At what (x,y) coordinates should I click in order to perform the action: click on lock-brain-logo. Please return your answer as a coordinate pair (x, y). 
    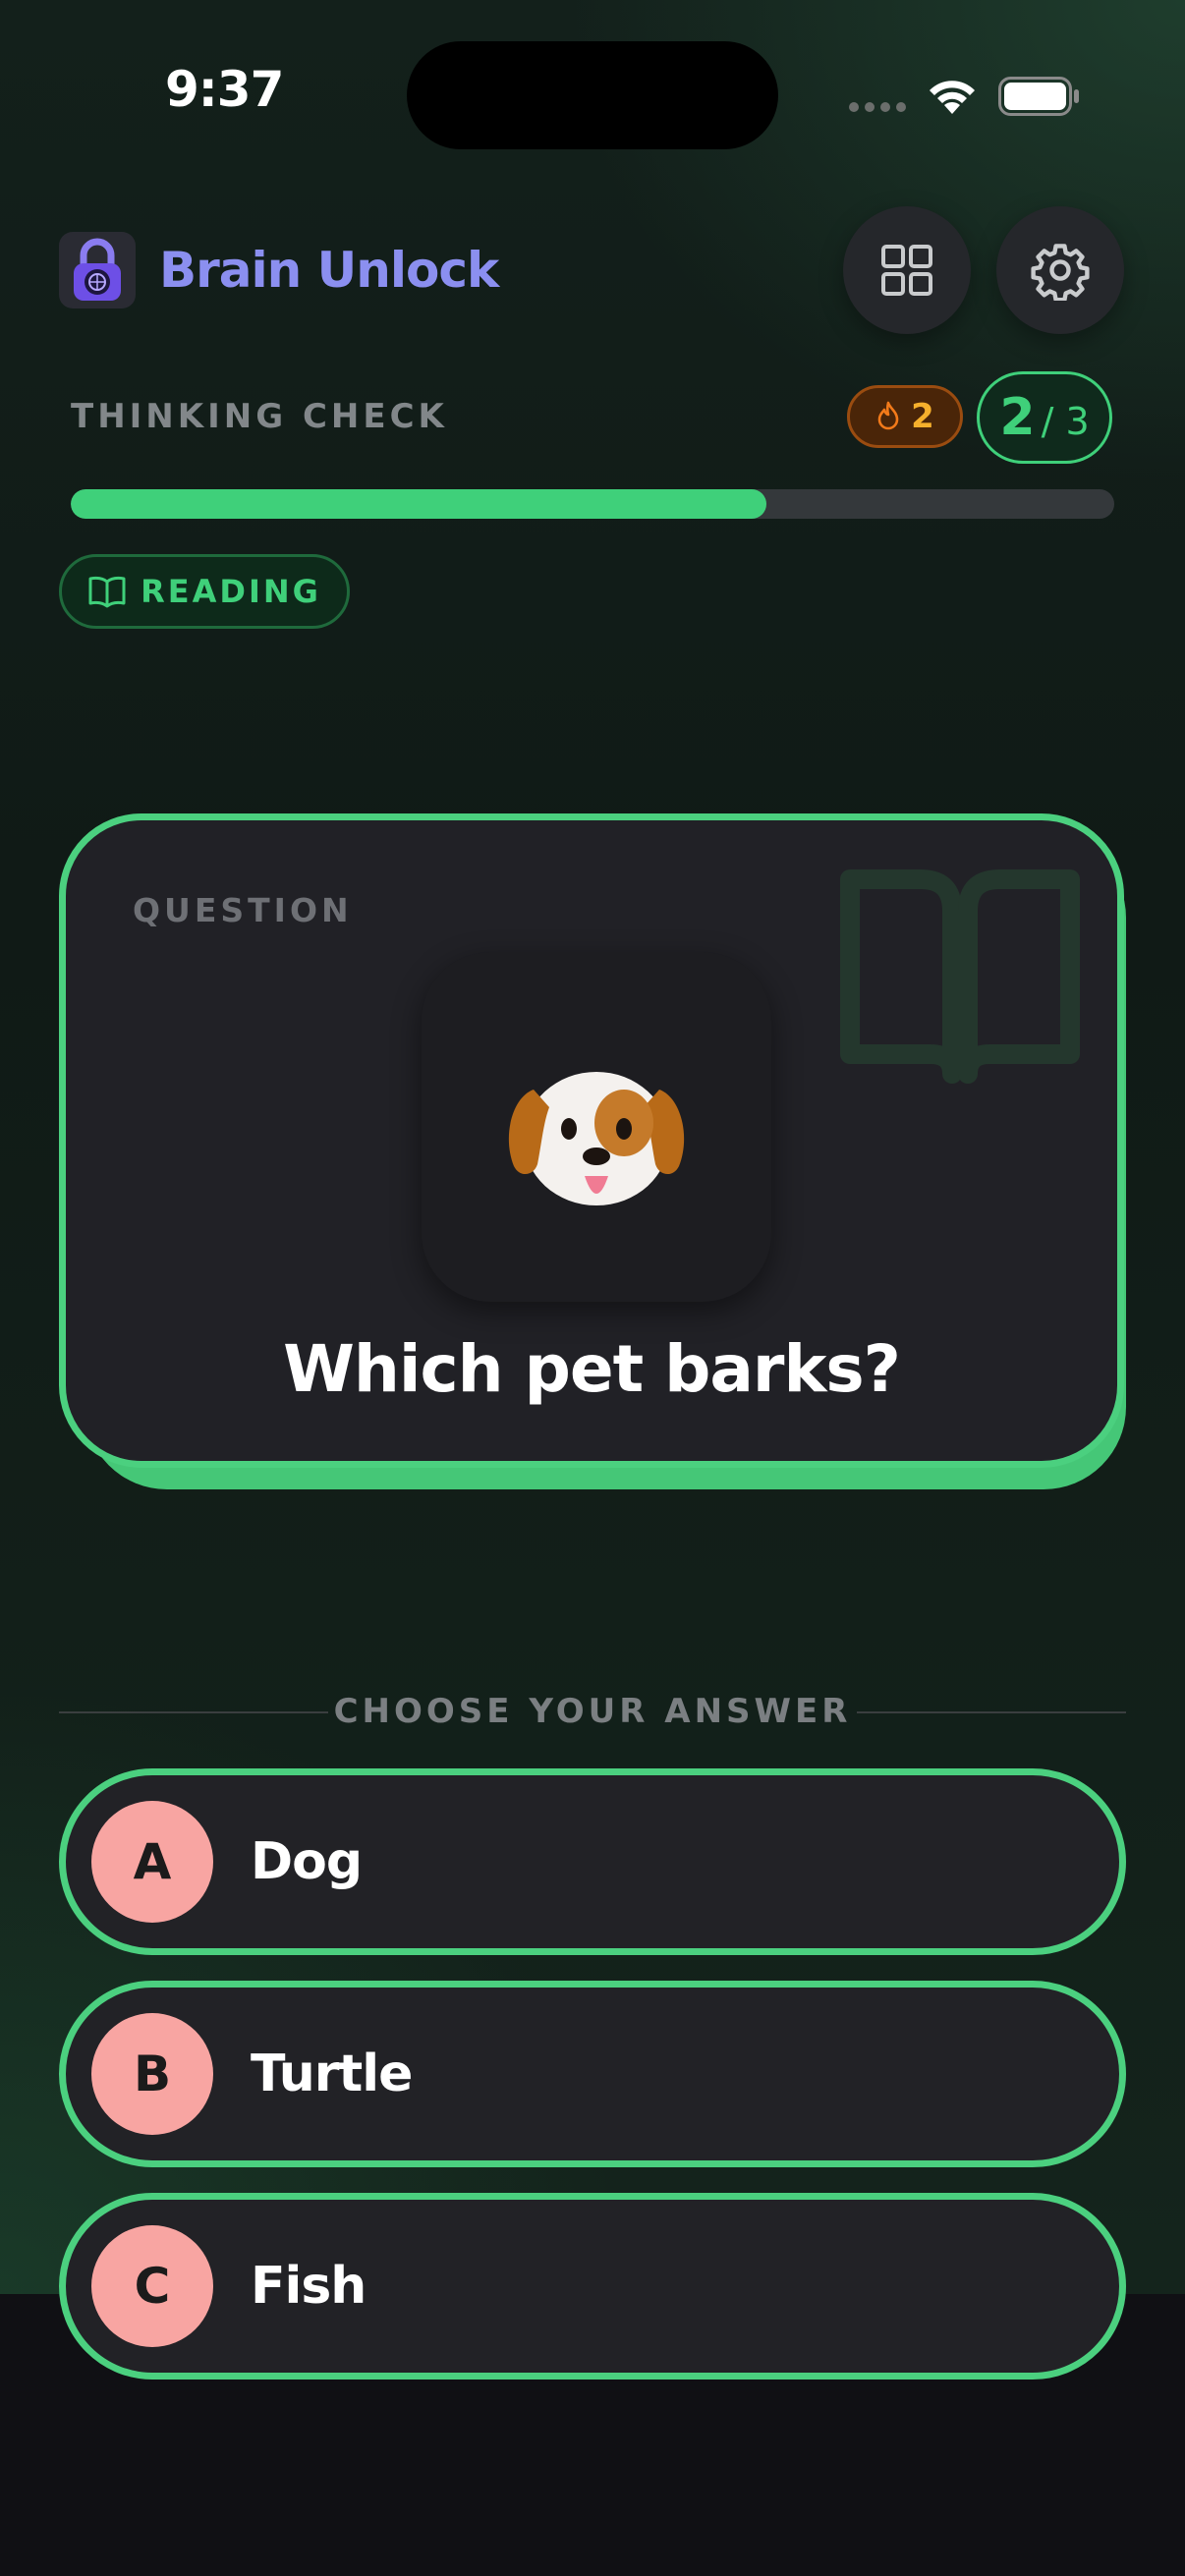
    Looking at the image, I should click on (98, 269).